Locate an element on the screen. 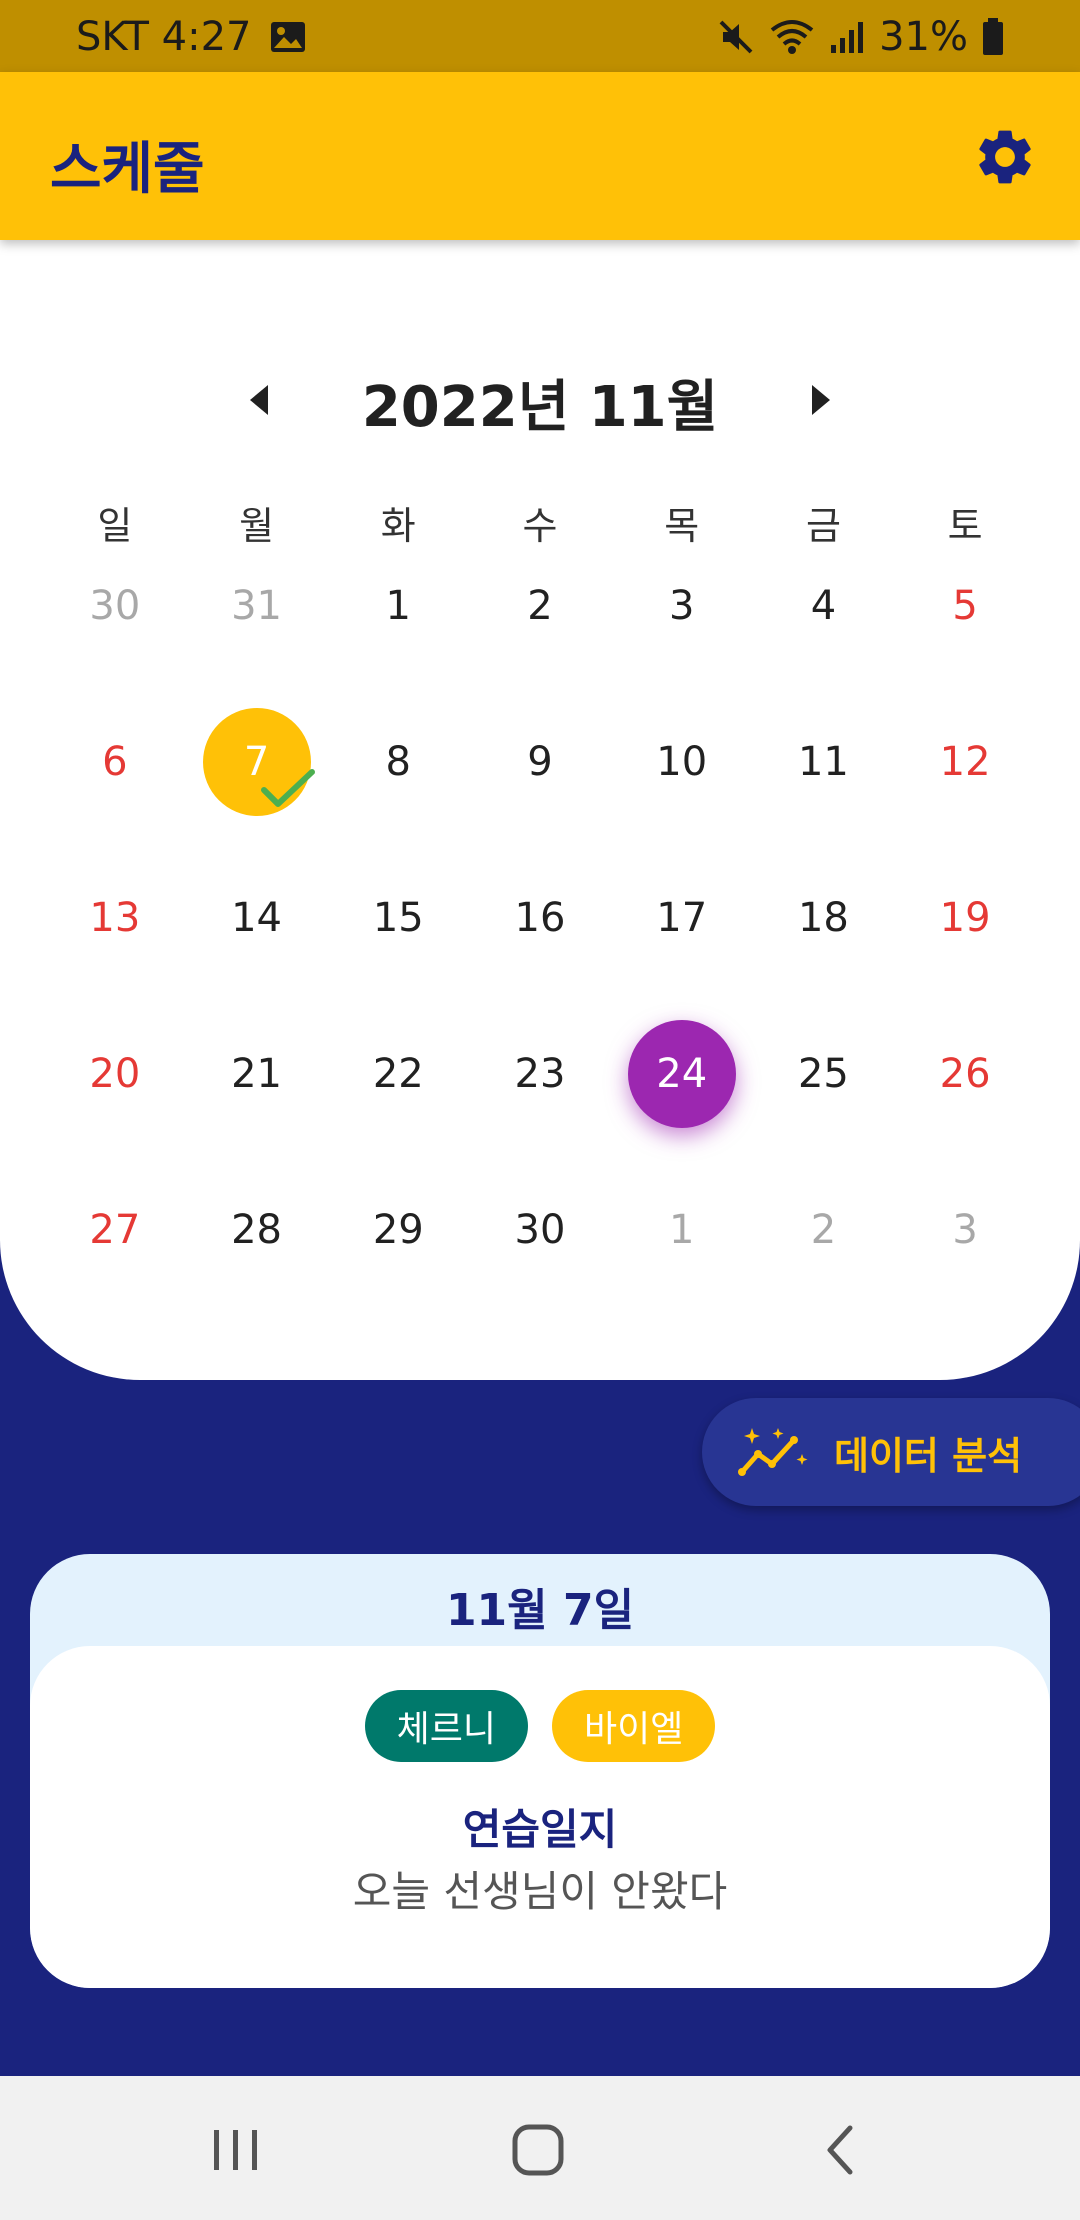  day-number: 16 is located at coordinates (540, 918).